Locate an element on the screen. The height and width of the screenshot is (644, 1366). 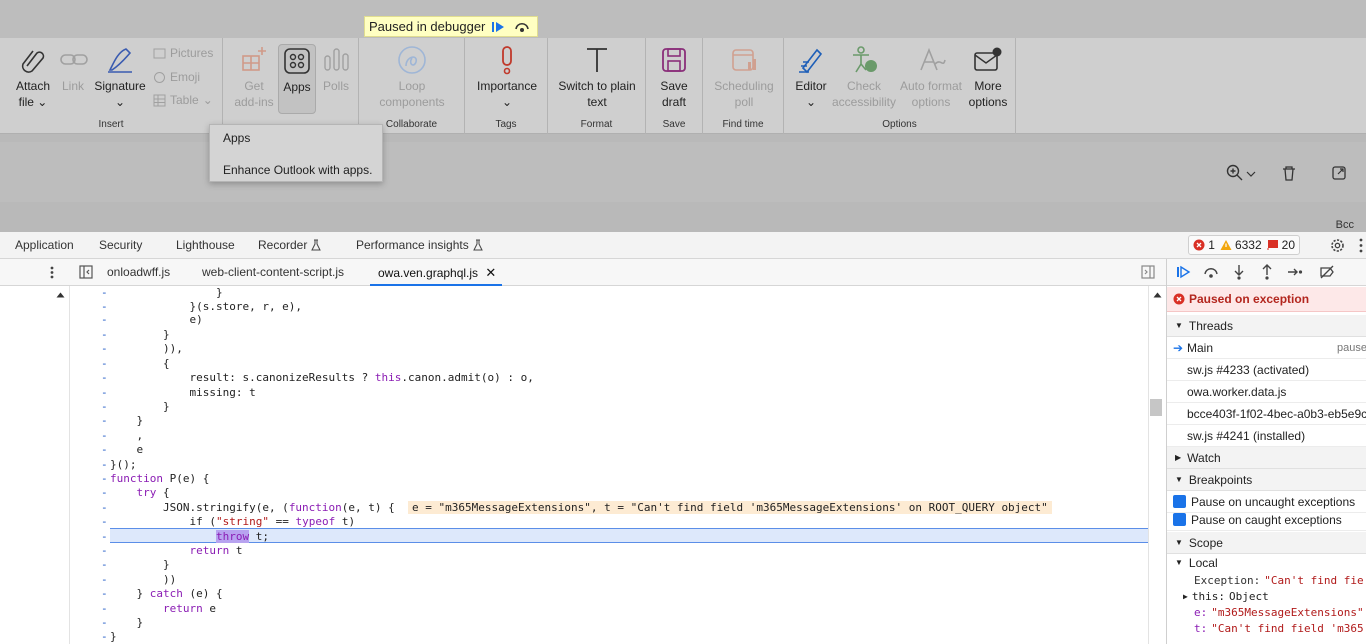
deactivate-breakpoints-icon is located at coordinates (1327, 272).